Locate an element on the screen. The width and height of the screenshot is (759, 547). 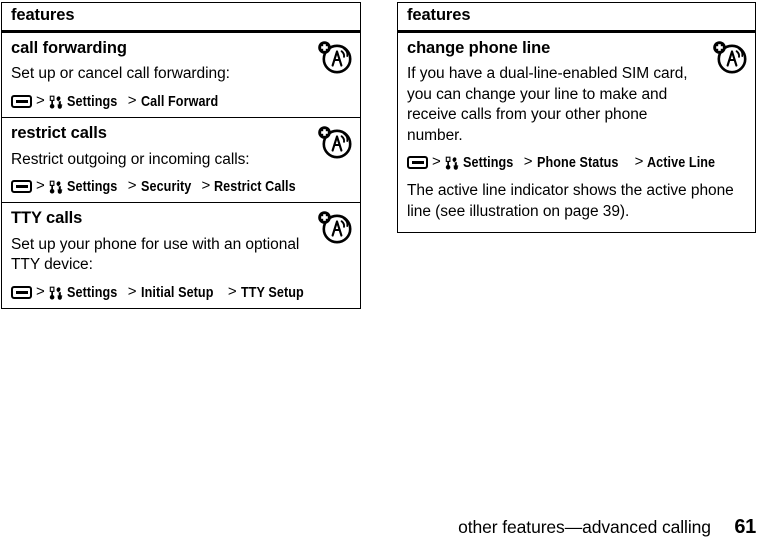
page-number: 61 is located at coordinates (745, 527).